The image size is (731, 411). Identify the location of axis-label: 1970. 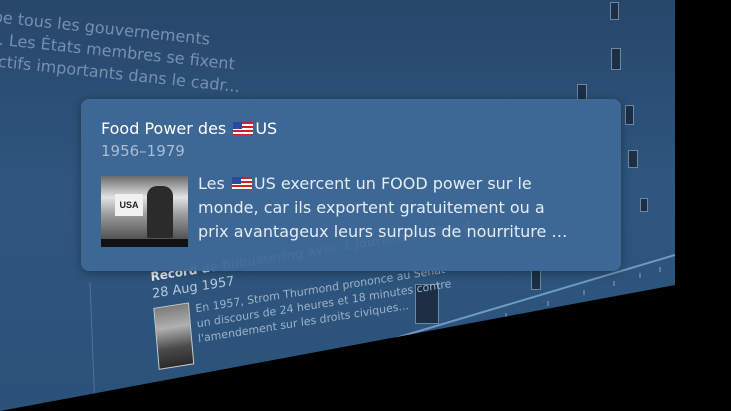
(403, 365).